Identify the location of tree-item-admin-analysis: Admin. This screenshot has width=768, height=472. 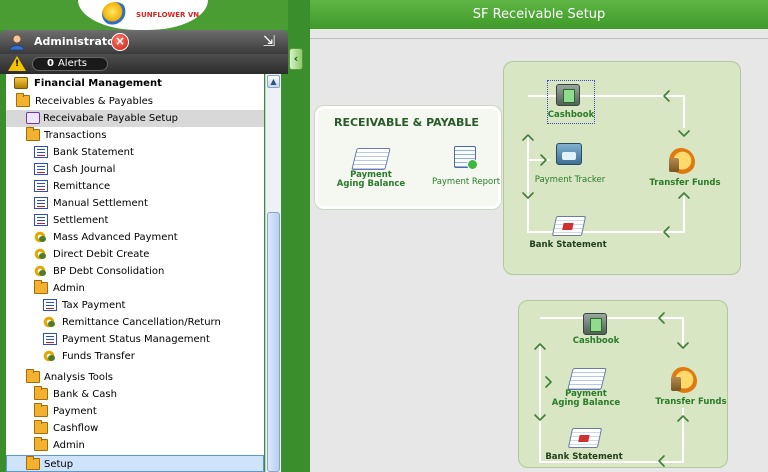
(135, 445).